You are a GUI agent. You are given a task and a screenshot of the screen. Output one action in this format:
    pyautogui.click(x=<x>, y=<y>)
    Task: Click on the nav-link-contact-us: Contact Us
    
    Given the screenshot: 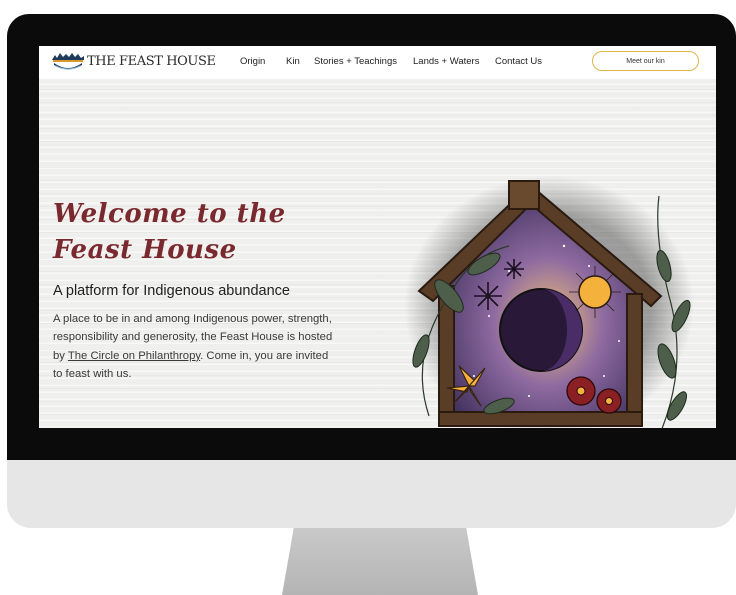 What is the action you would take?
    pyautogui.click(x=518, y=61)
    